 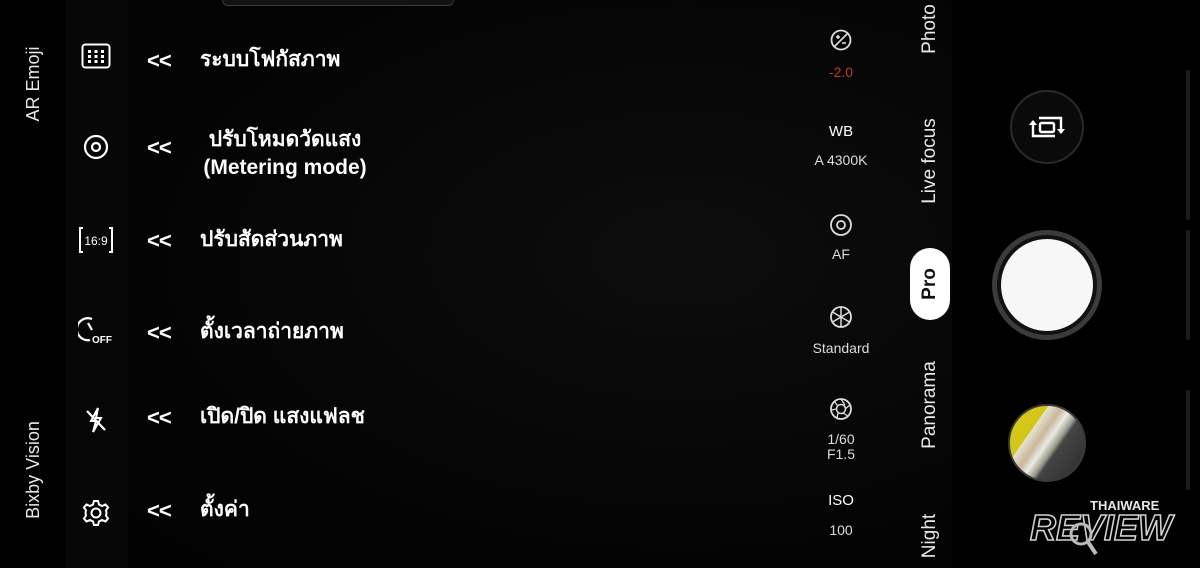 What do you see at coordinates (338, 3) in the screenshot?
I see `top-handle` at bounding box center [338, 3].